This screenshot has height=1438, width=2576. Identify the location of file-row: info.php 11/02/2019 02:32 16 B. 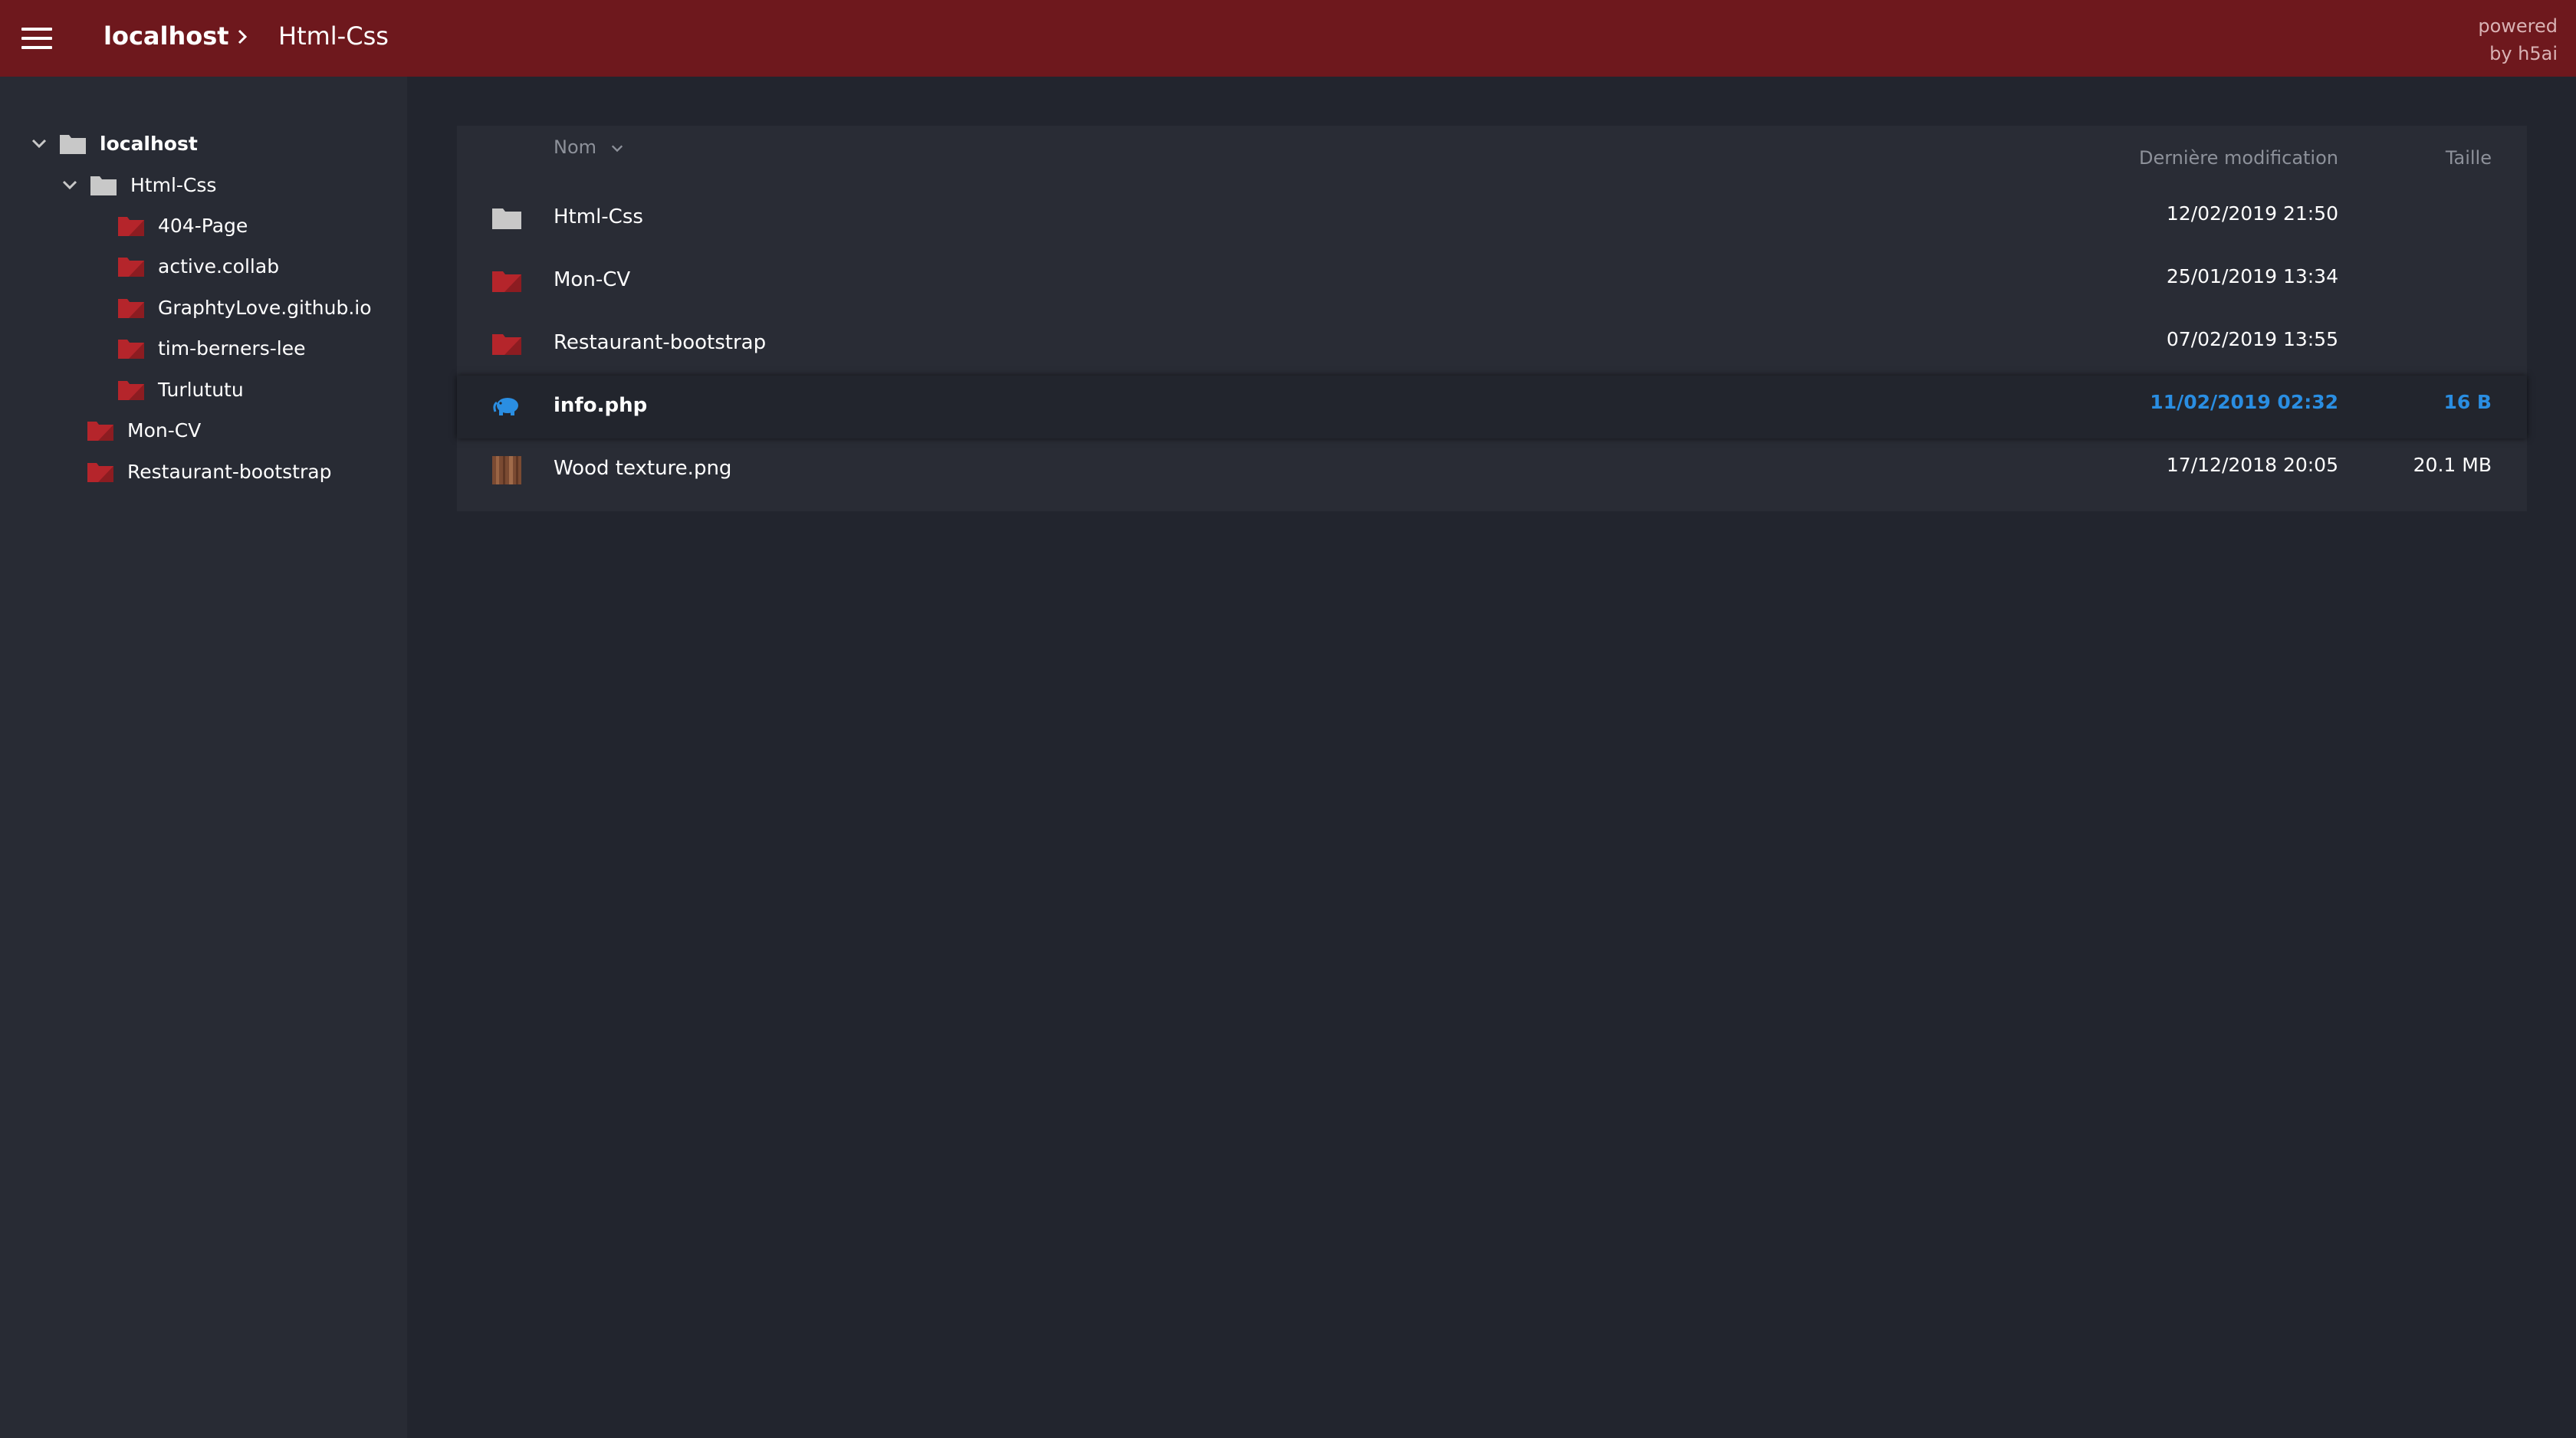
(1492, 407).